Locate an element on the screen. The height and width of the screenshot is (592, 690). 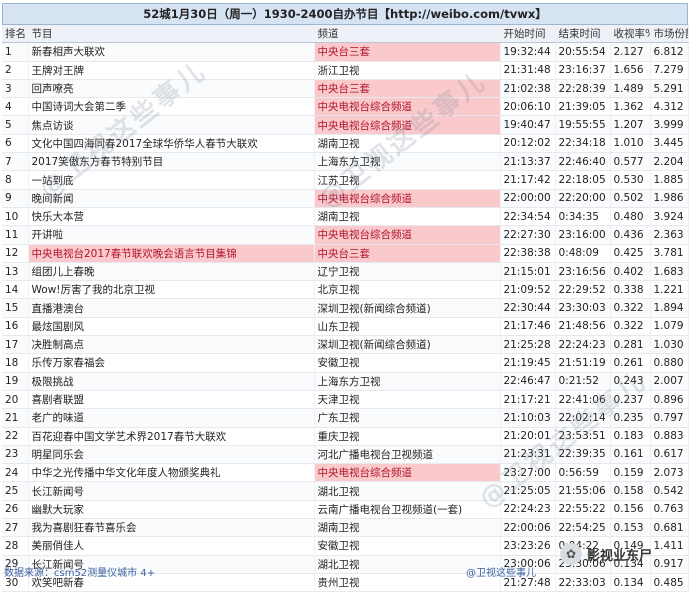
wechat-account-name: 影视业东尸 is located at coordinates (620, 556).